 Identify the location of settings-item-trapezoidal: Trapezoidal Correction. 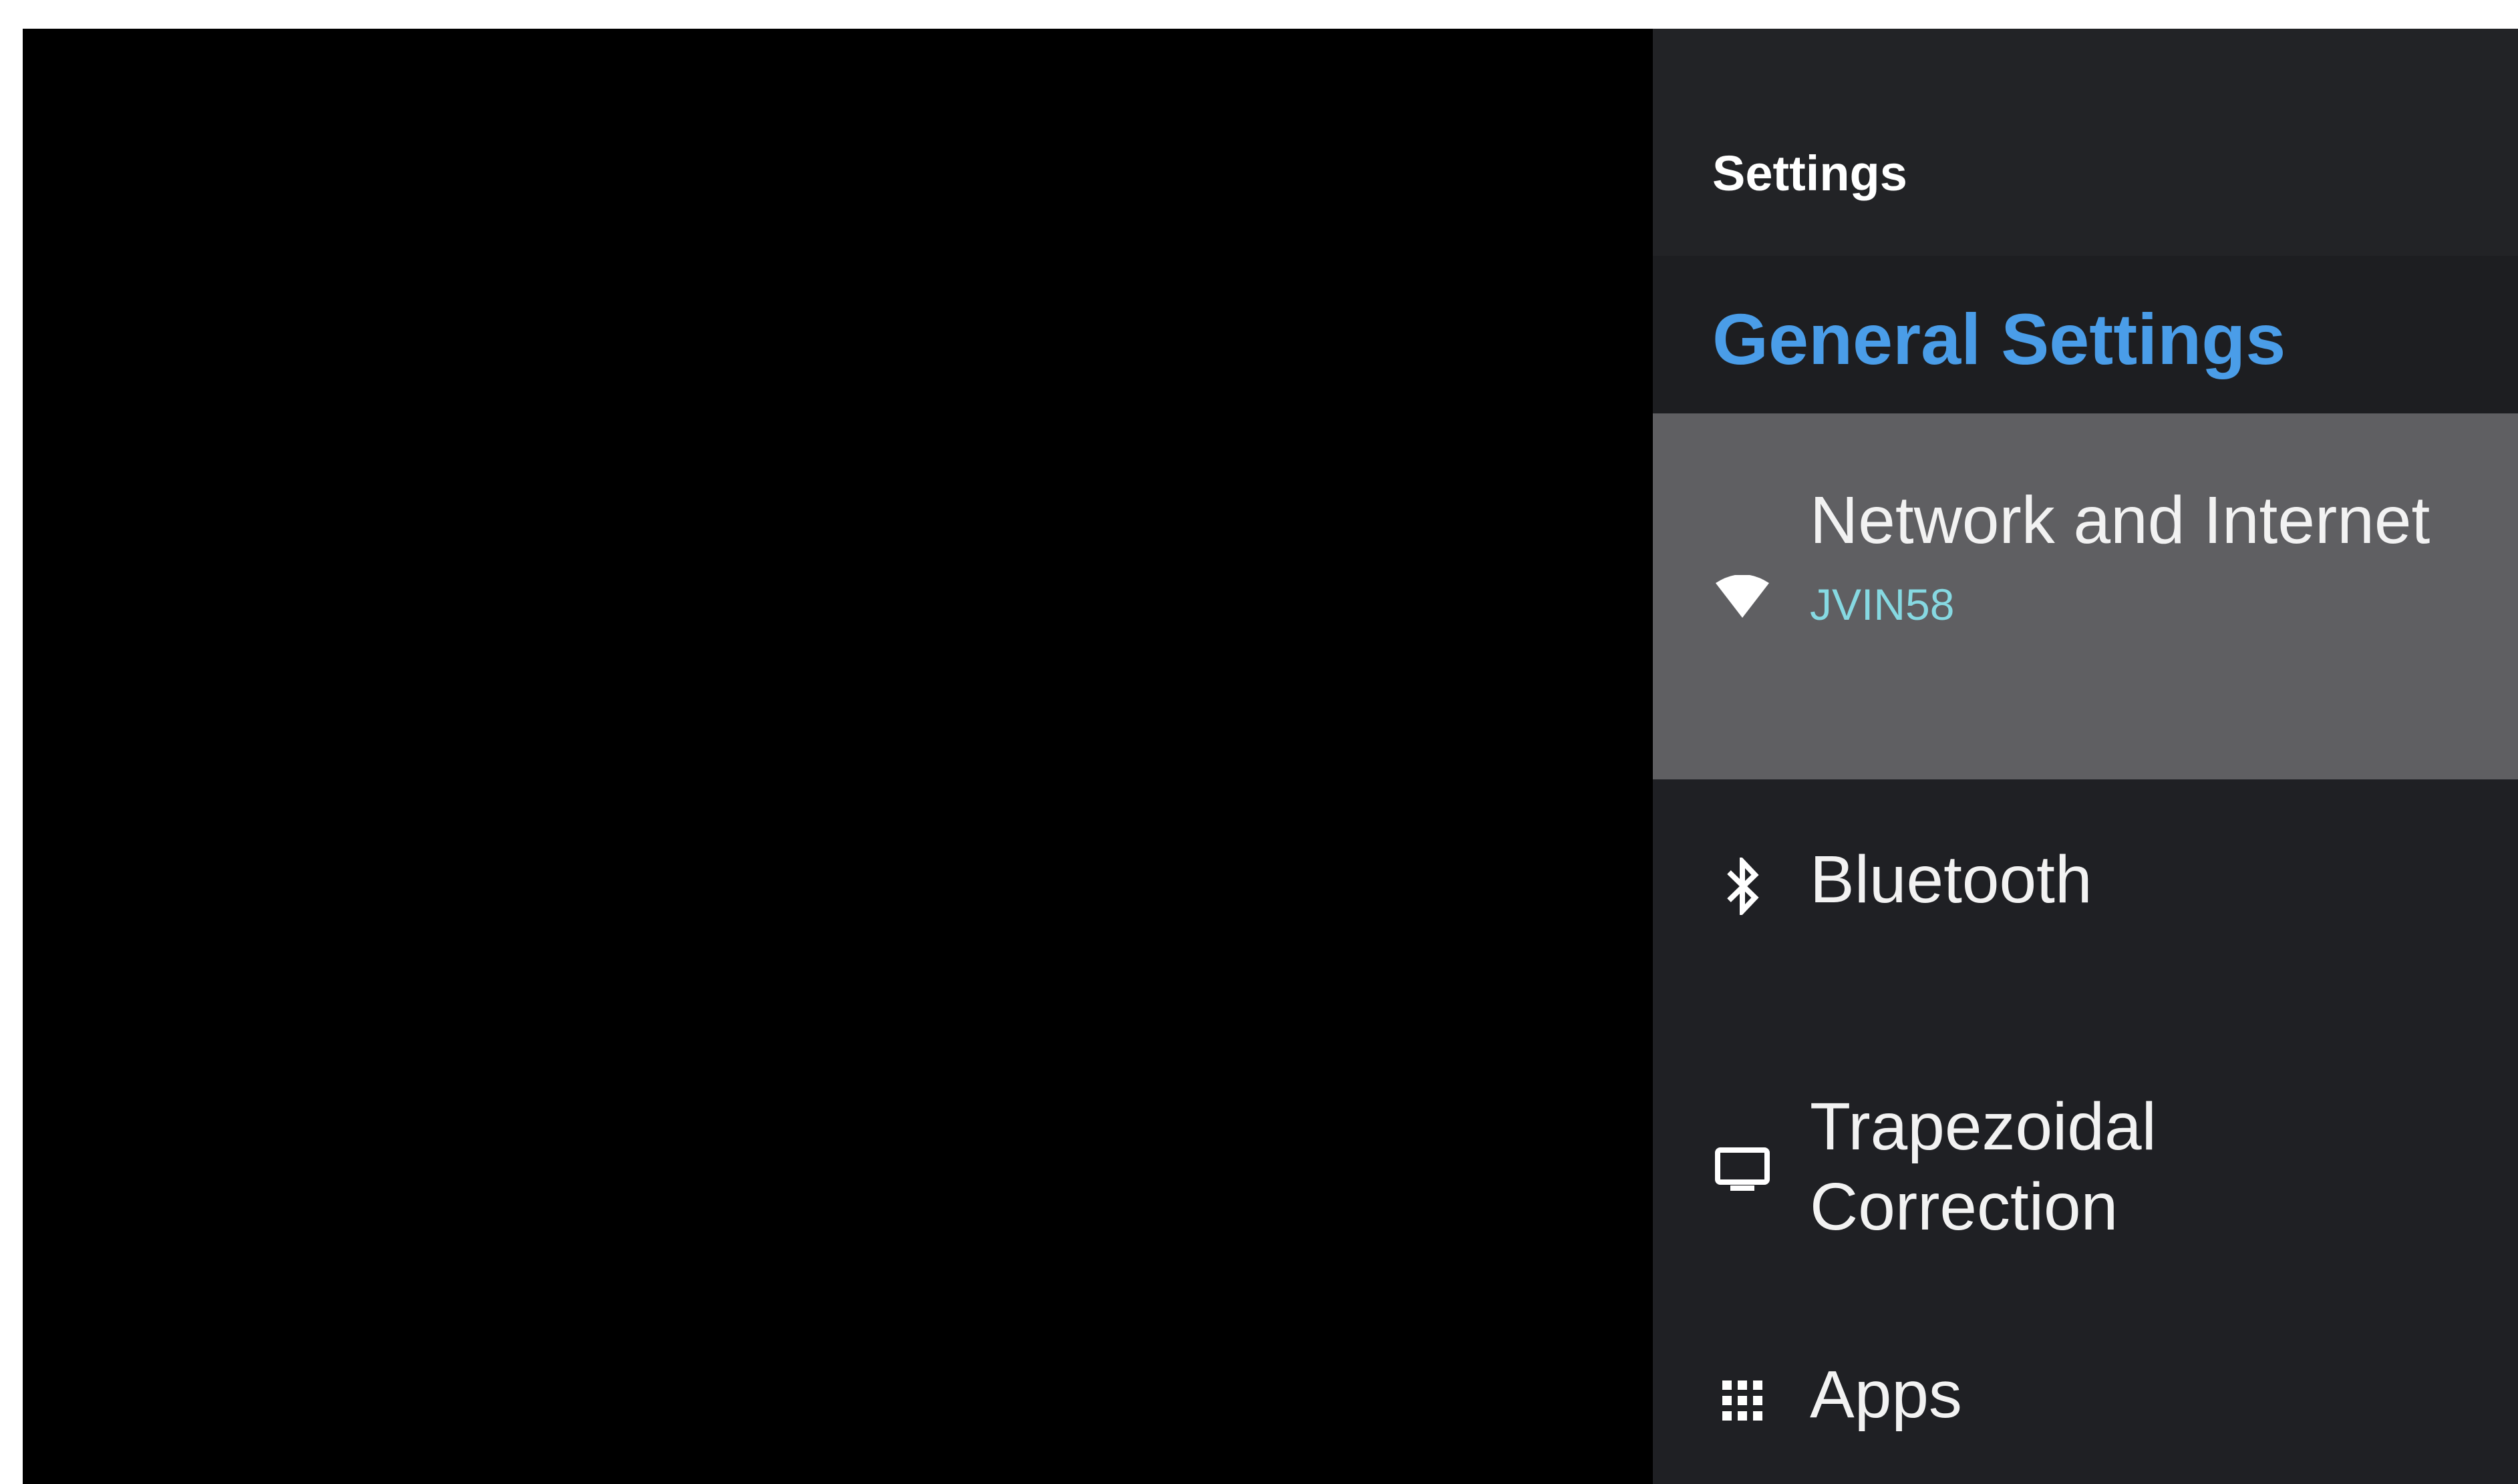
(2085, 1153).